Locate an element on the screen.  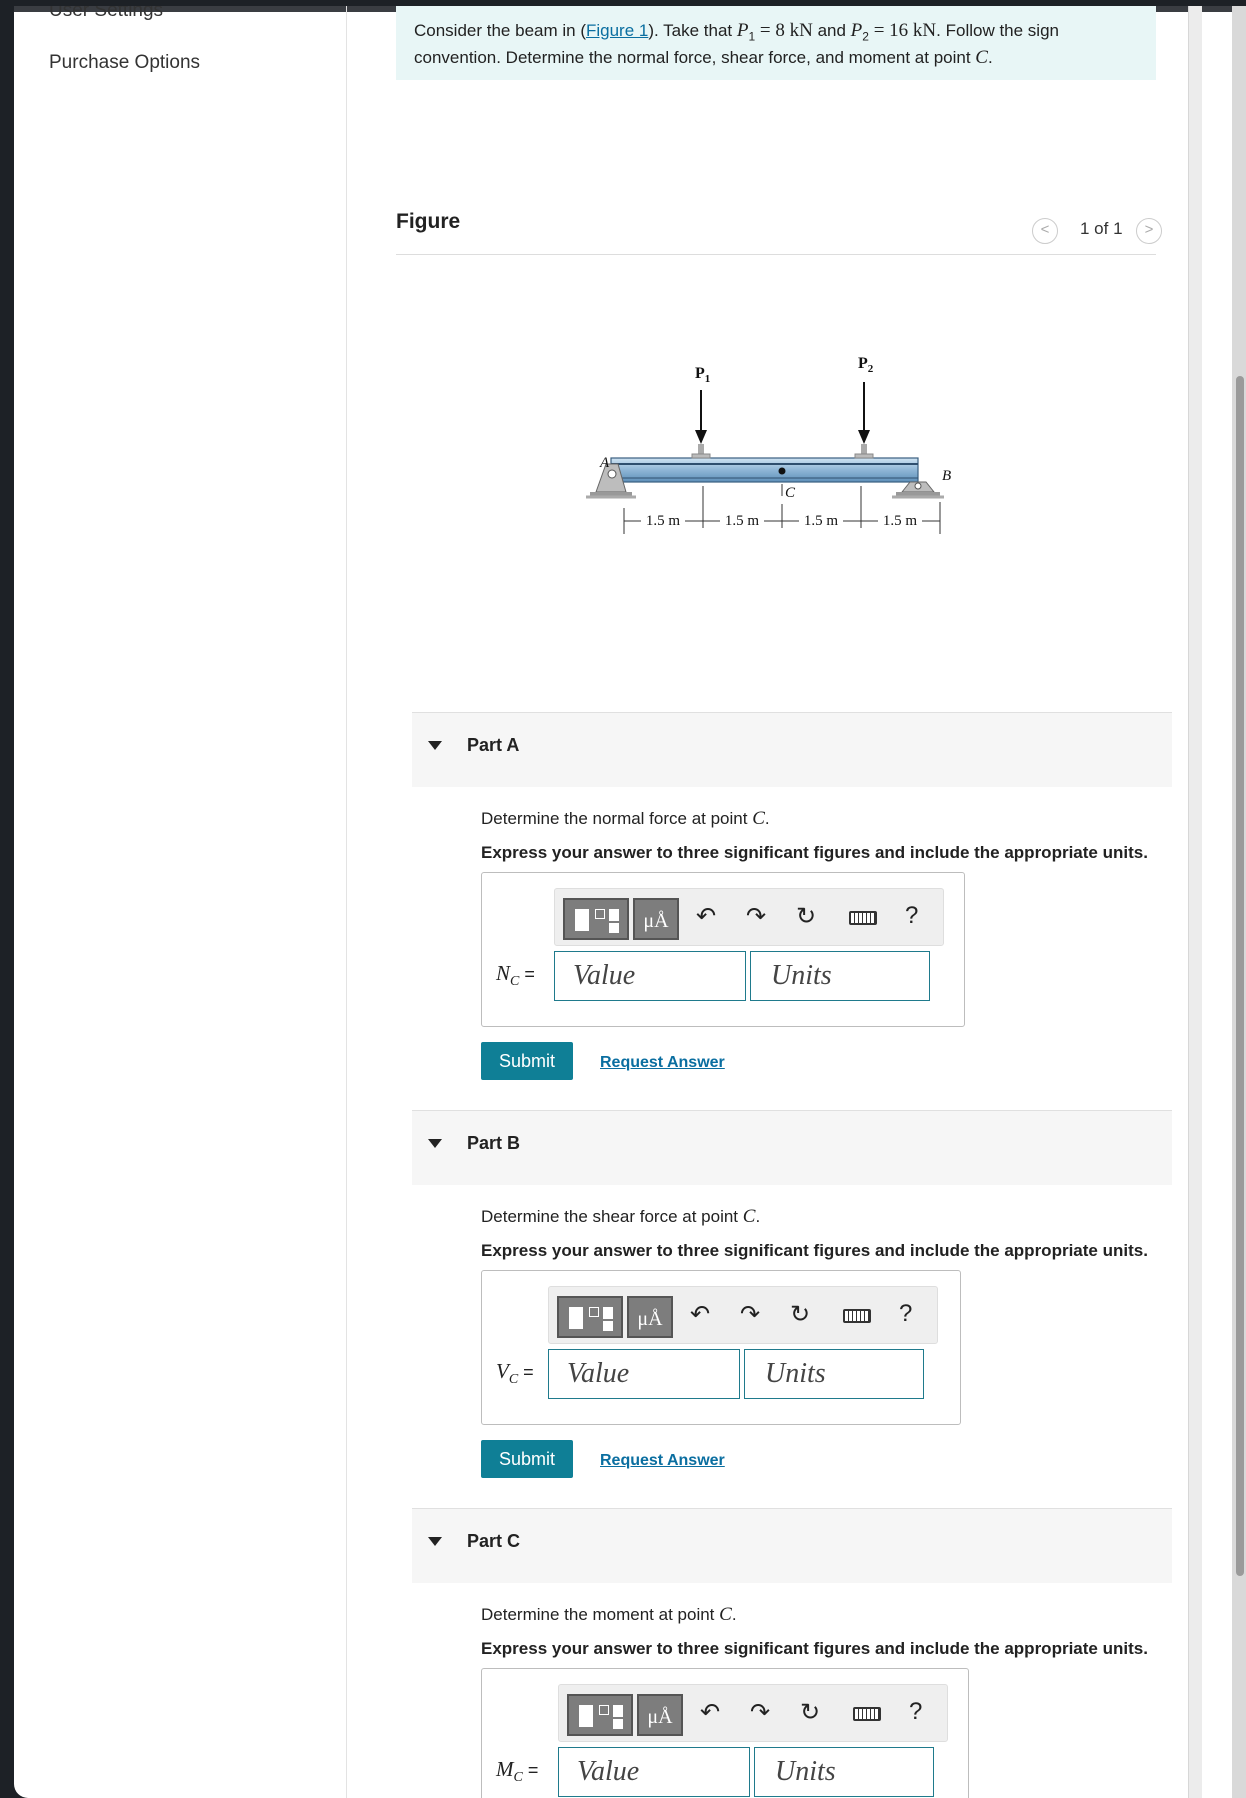
part-b-title: Part B is located at coordinates (494, 1143).